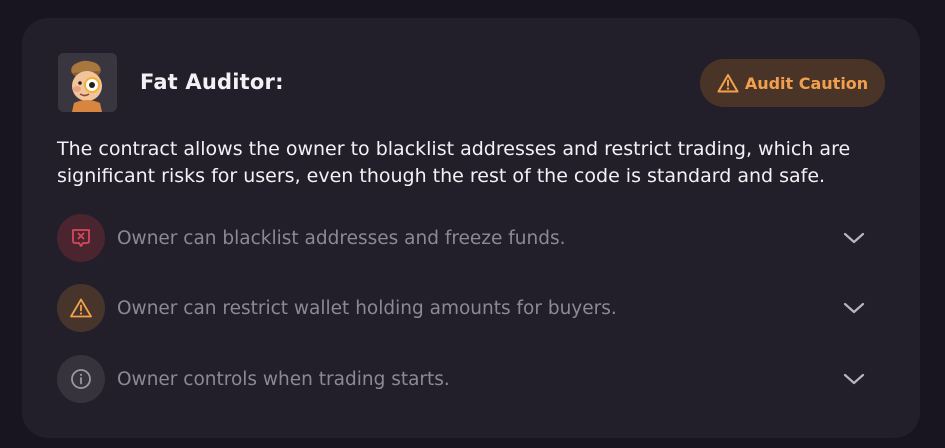  I want to click on audit-caution-badge: Audit Caution, so click(792, 83).